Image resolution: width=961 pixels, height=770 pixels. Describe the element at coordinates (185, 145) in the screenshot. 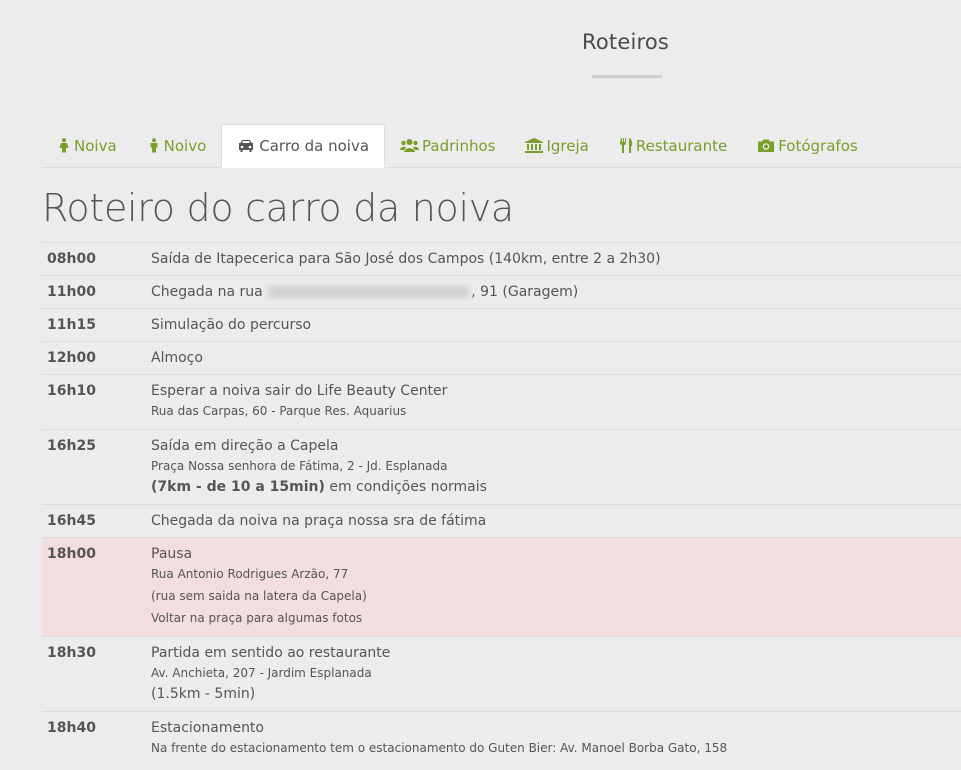

I see `tab-label: Noivo` at that location.